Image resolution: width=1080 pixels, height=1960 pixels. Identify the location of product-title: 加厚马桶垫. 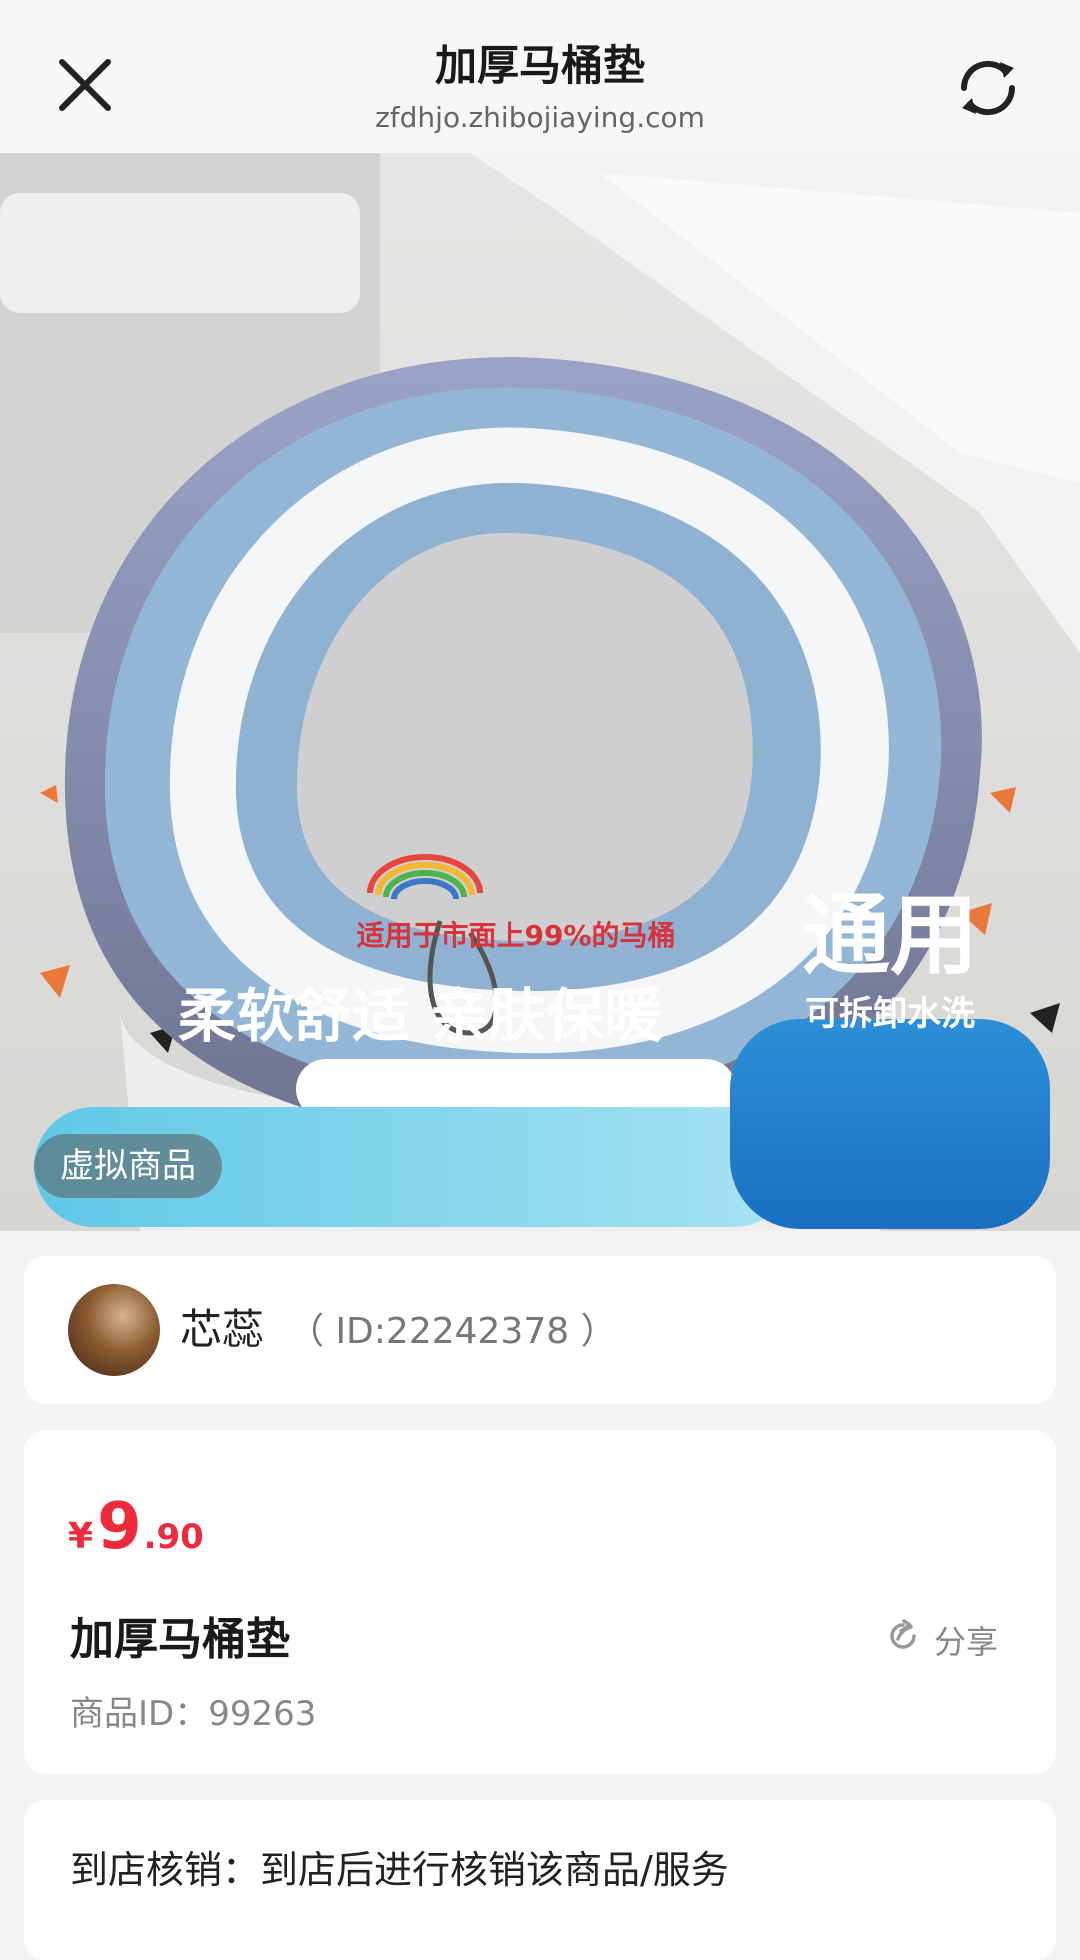
(180, 1639).